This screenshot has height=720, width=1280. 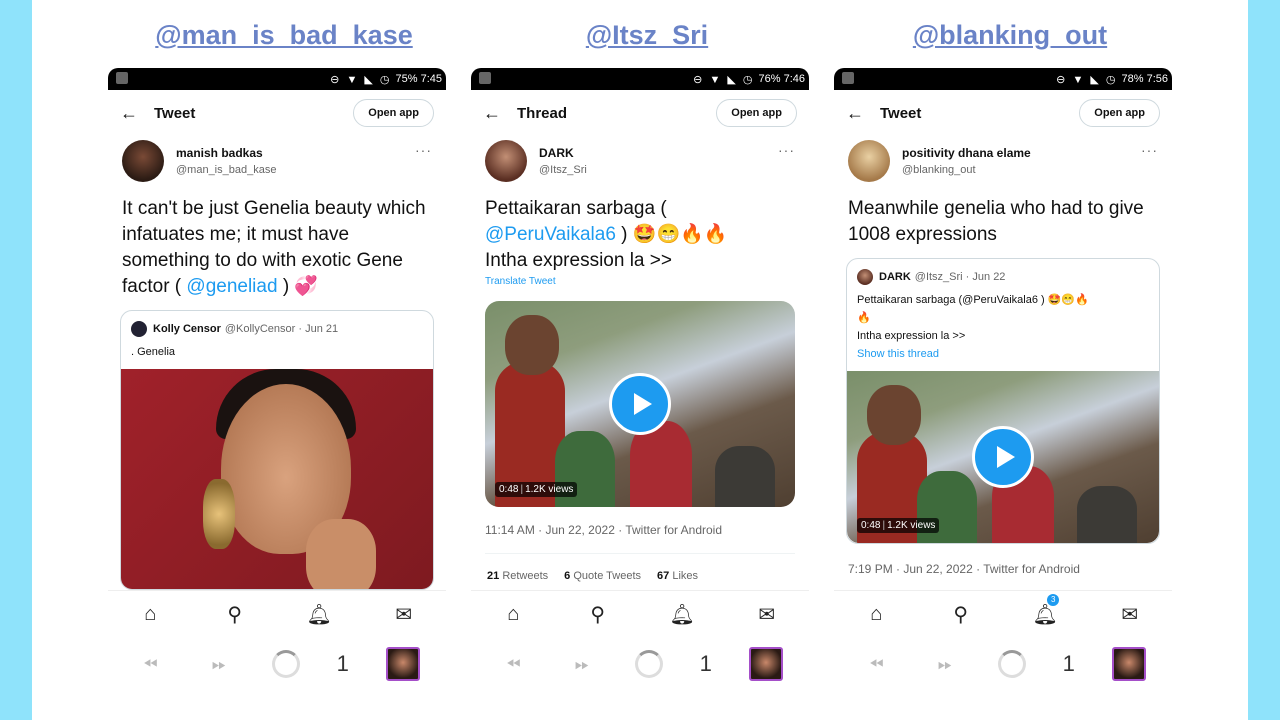 I want to click on video-duration: 0:48, so click(x=871, y=525).